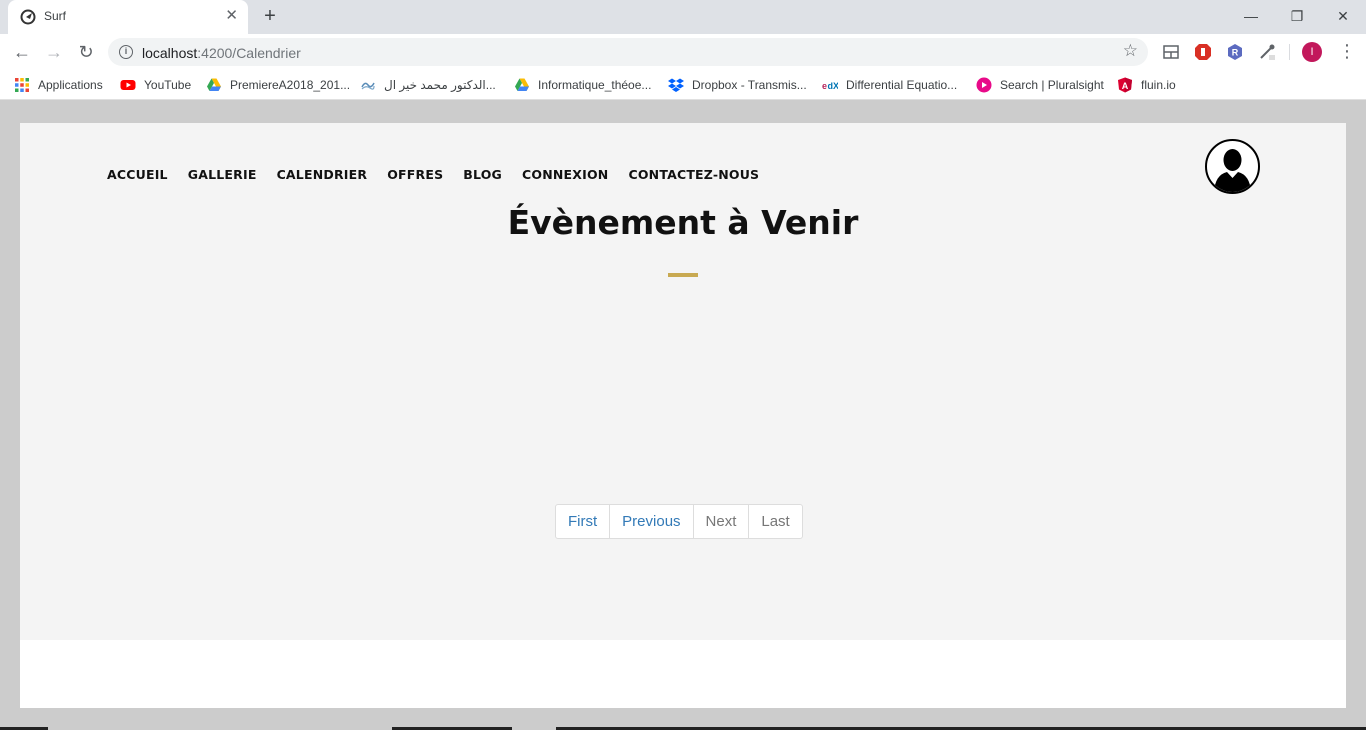 This screenshot has width=1366, height=730. What do you see at coordinates (683, 17) in the screenshot?
I see `browser-titlebar: Surf ✕ + — ❐ ✕` at bounding box center [683, 17].